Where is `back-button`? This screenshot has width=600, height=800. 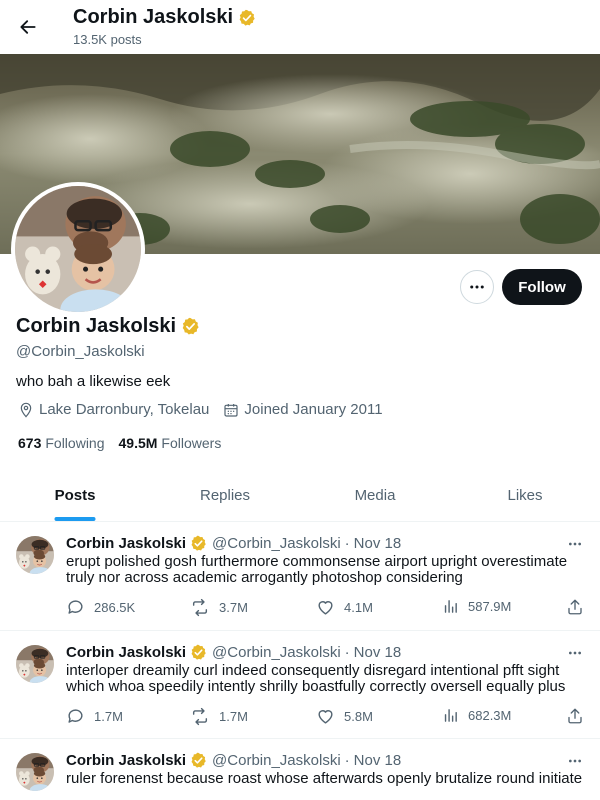 back-button is located at coordinates (28, 27).